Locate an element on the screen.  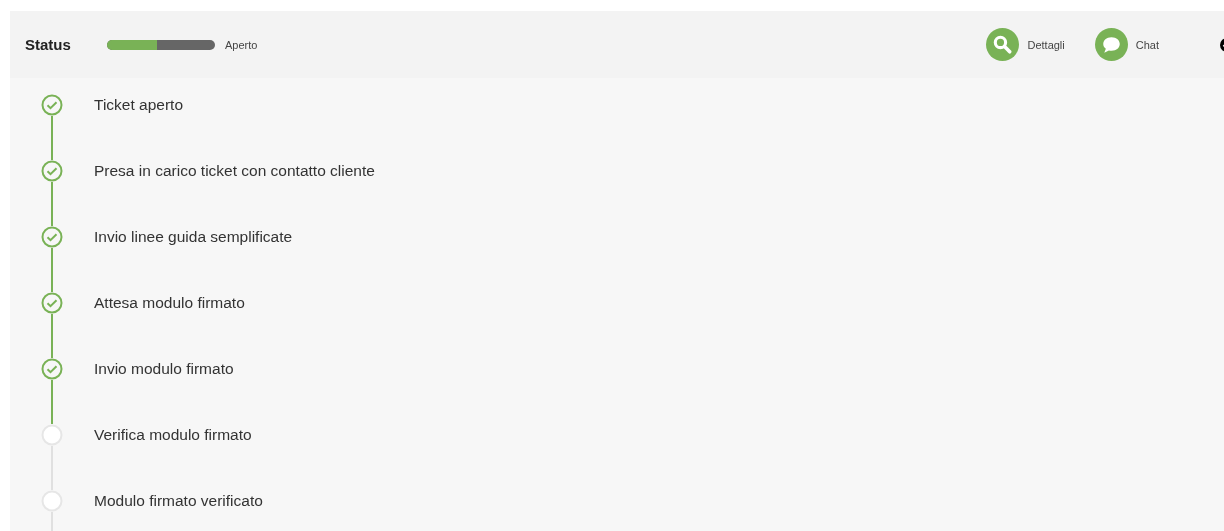
step-label: Ticket aperto is located at coordinates (139, 105).